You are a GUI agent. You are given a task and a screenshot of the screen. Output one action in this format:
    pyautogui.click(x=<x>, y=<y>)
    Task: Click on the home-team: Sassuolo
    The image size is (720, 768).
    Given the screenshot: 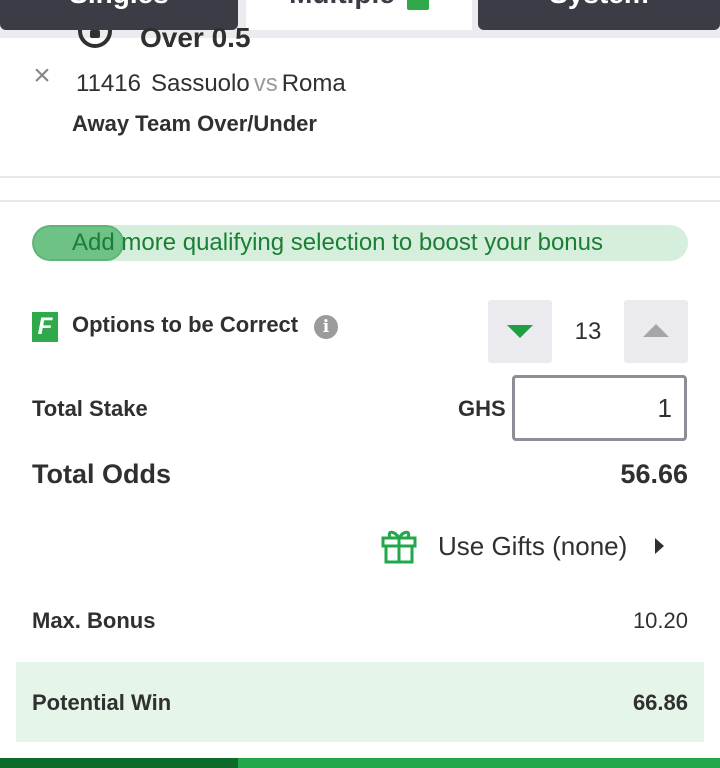 What is the action you would take?
    pyautogui.click(x=200, y=83)
    